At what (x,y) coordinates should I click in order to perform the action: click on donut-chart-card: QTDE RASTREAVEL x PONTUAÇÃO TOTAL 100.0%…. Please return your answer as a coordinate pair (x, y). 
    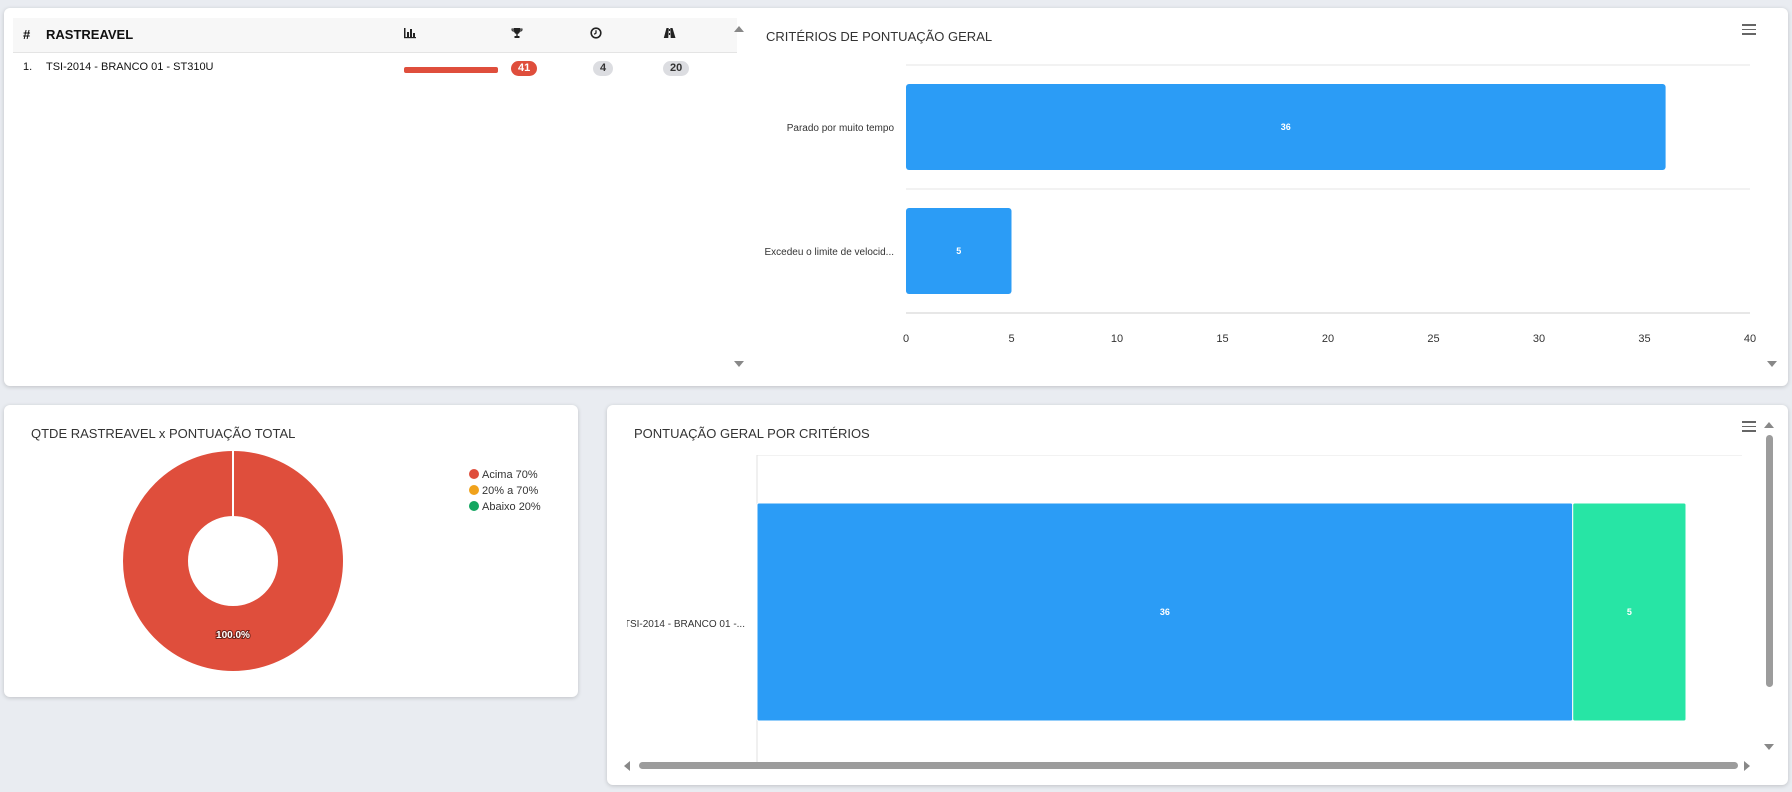
    Looking at the image, I should click on (291, 551).